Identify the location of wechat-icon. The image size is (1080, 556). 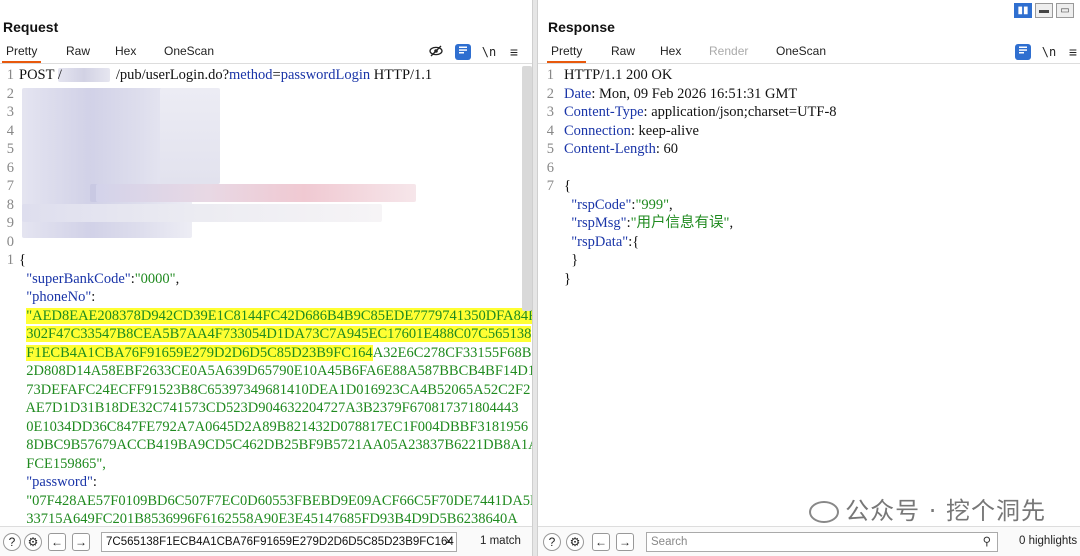
(824, 512).